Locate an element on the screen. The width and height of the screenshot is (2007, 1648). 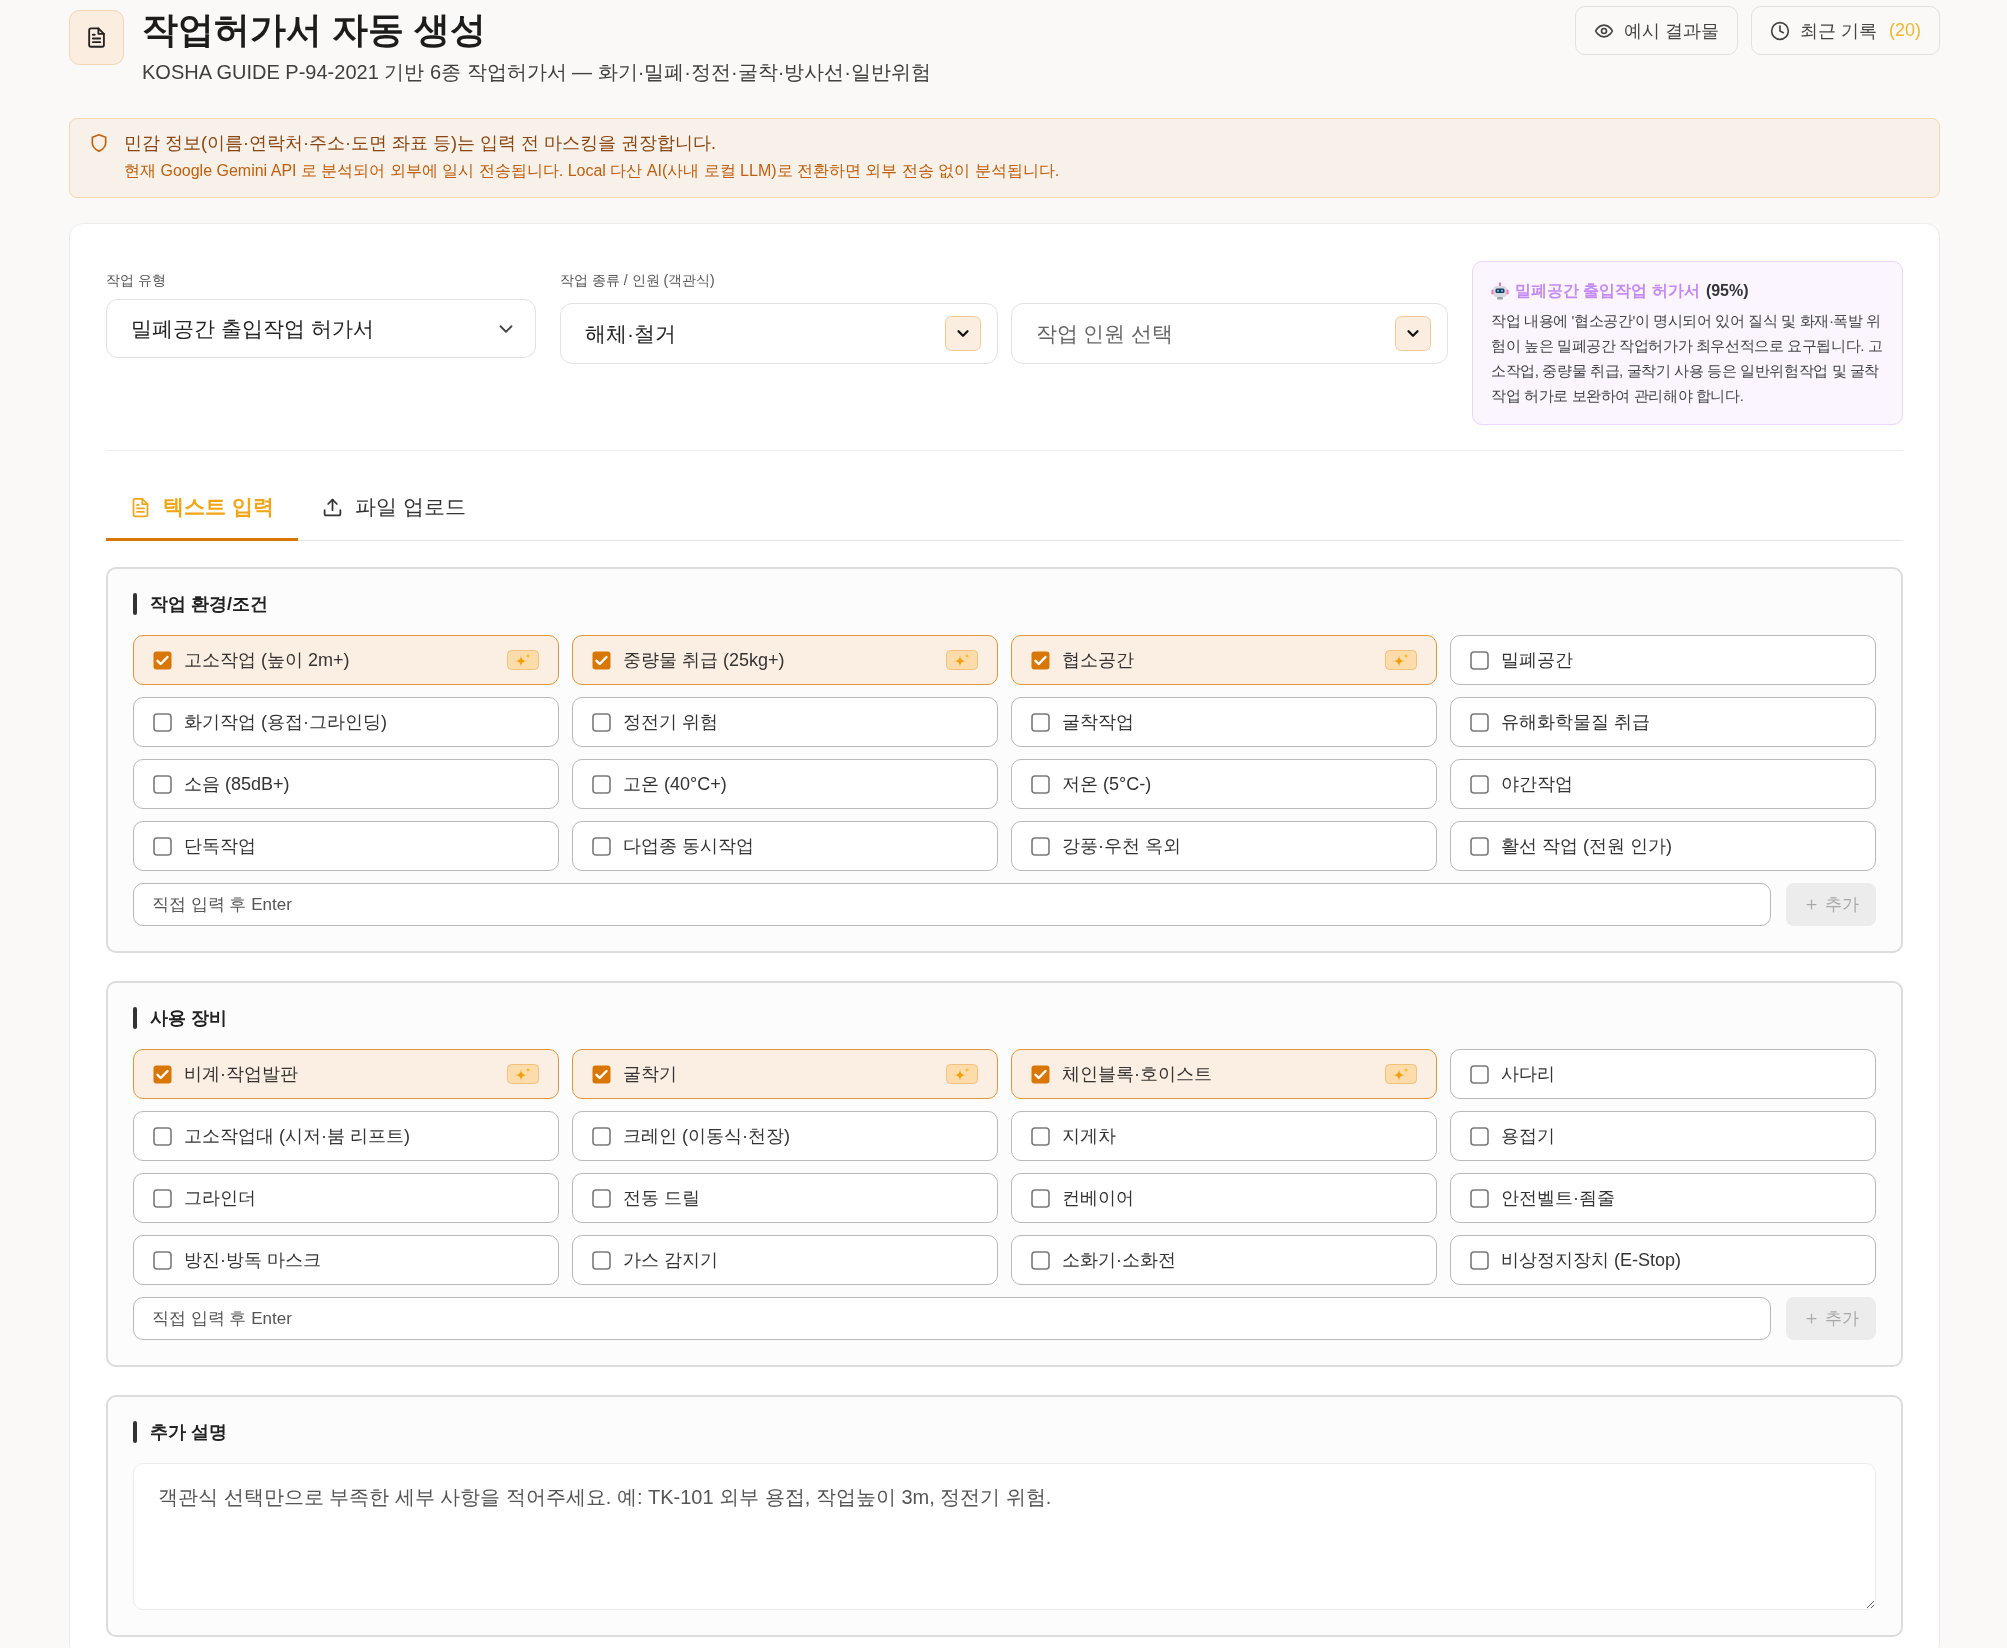
checkbox-option: 화기작업 (용접·그라인딩) is located at coordinates (346, 722).